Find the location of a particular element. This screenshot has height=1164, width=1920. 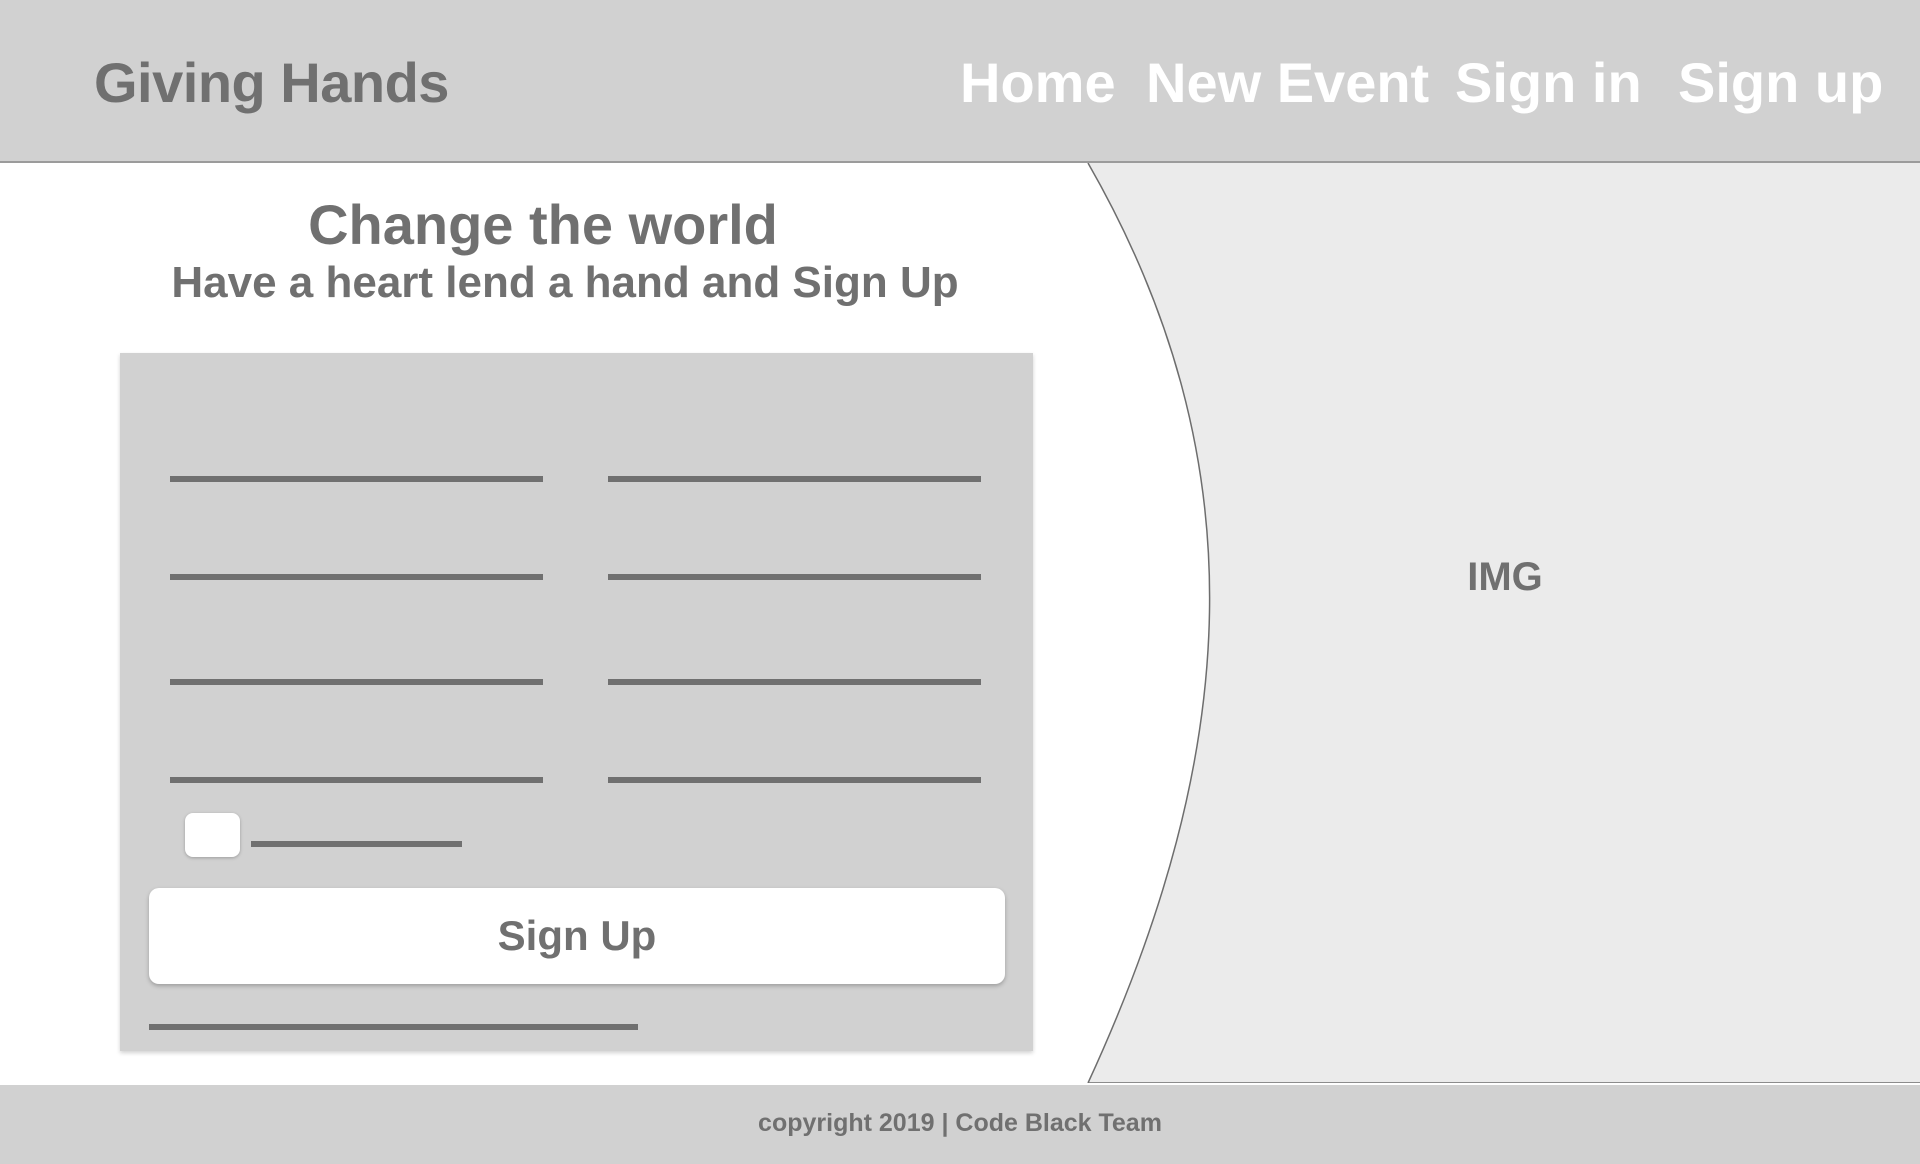

form-field-row4-right is located at coordinates (794, 771).